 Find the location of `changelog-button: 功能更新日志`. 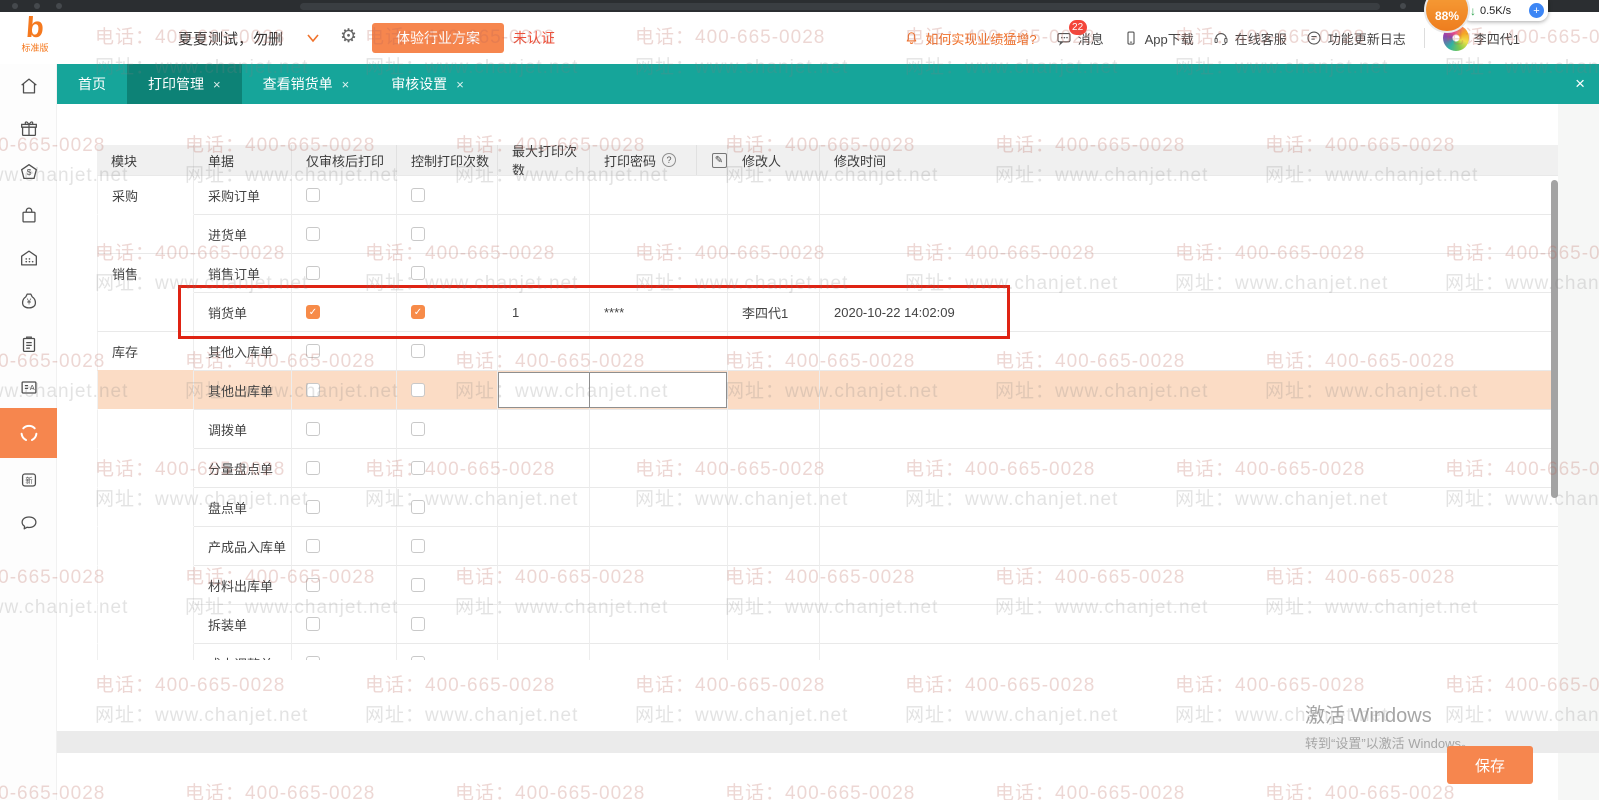

changelog-button: 功能更新日志 is located at coordinates (1355, 38).